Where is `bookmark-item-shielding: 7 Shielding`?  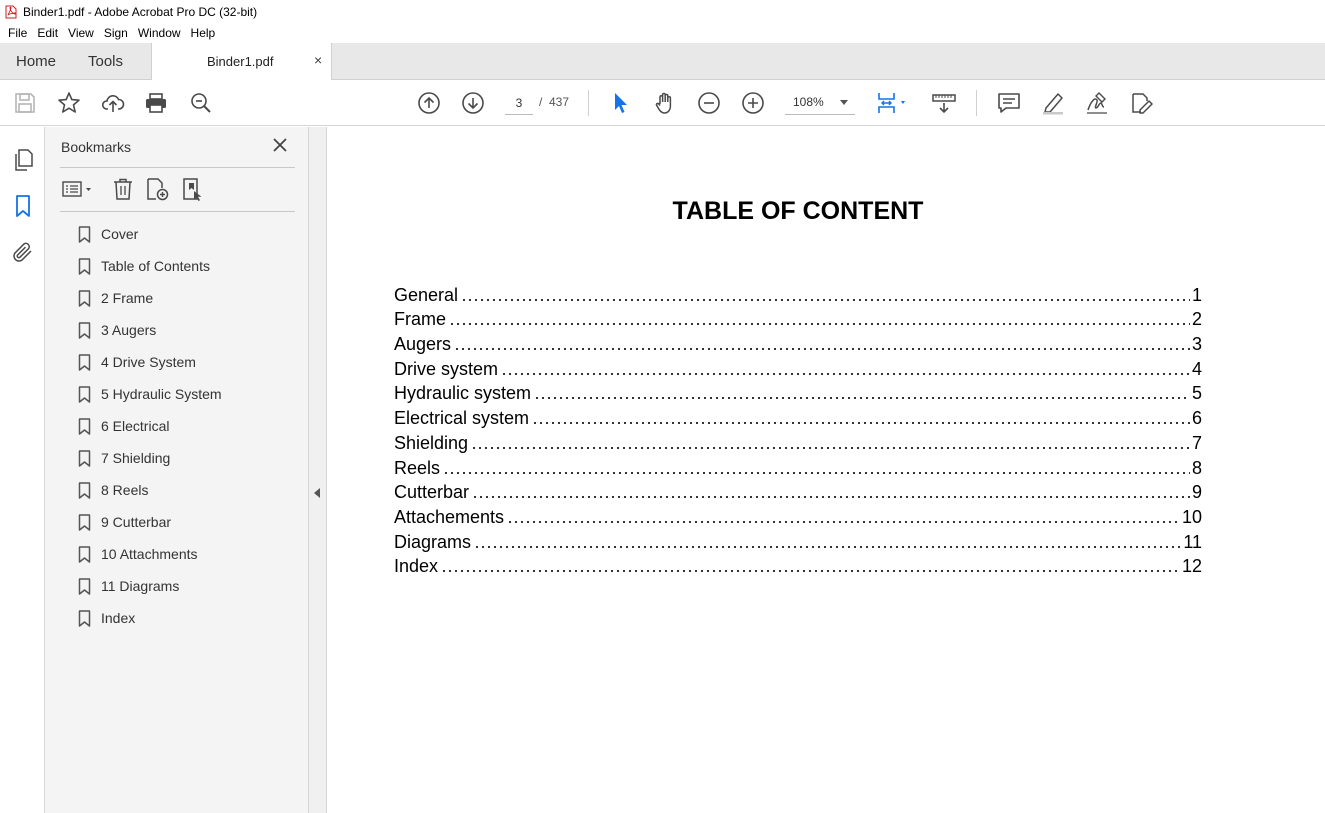 bookmark-item-shielding: 7 Shielding is located at coordinates (177, 458).